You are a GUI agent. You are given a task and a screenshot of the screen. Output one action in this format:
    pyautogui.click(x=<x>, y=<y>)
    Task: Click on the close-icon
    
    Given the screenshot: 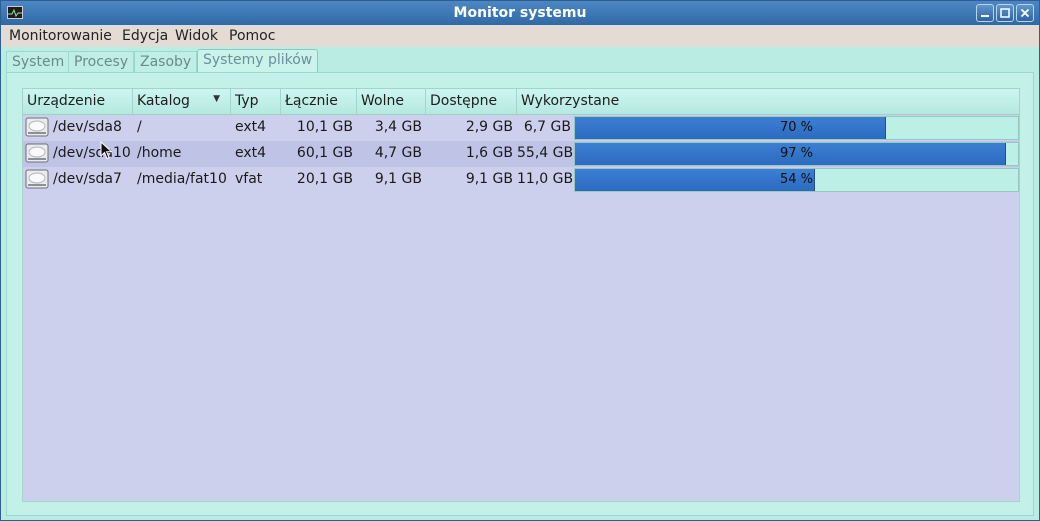 What is the action you would take?
    pyautogui.click(x=1025, y=13)
    